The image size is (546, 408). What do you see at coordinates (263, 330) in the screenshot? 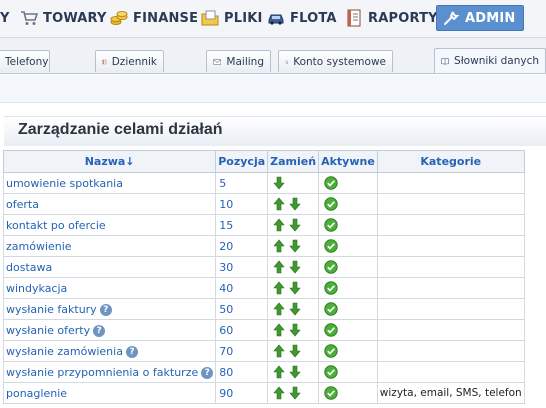
I see `table-row: wysłanie oferty? 60` at bounding box center [263, 330].